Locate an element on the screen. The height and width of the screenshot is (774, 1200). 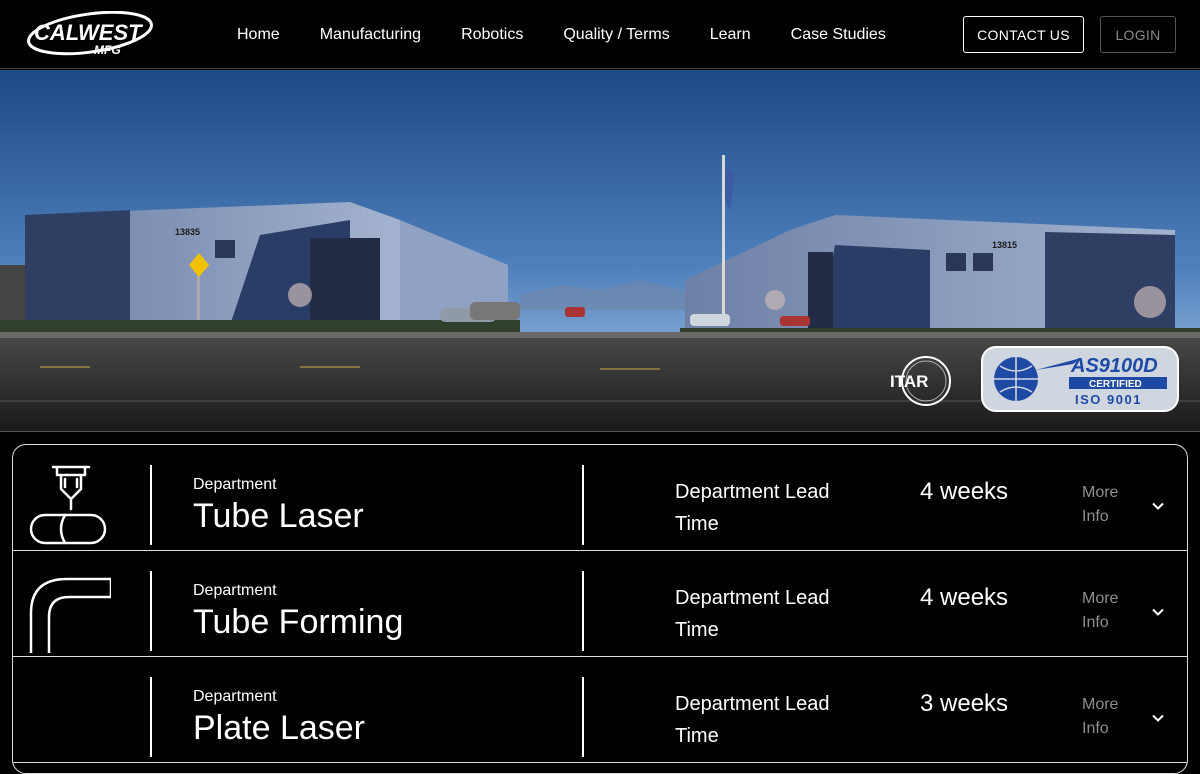
department-name: Tube Laser is located at coordinates (278, 516).